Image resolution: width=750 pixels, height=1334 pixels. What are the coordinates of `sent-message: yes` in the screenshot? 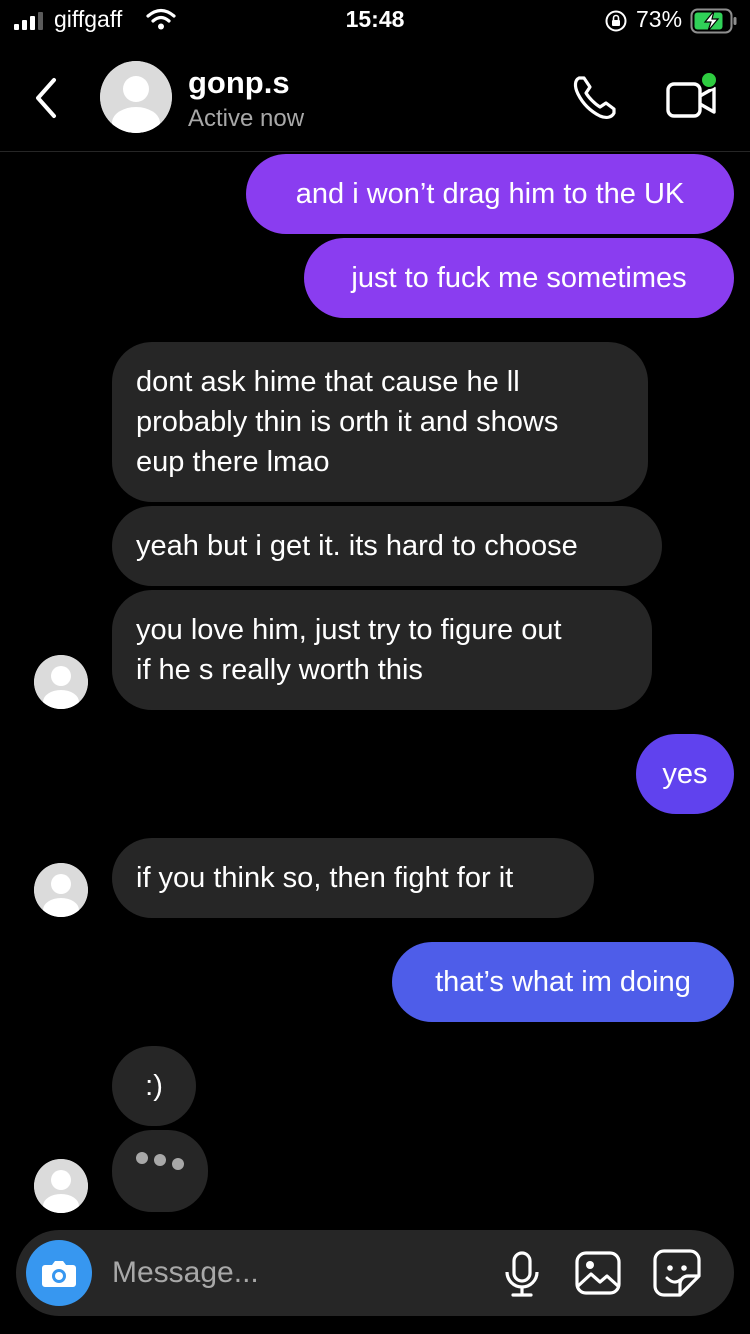 It's located at (685, 774).